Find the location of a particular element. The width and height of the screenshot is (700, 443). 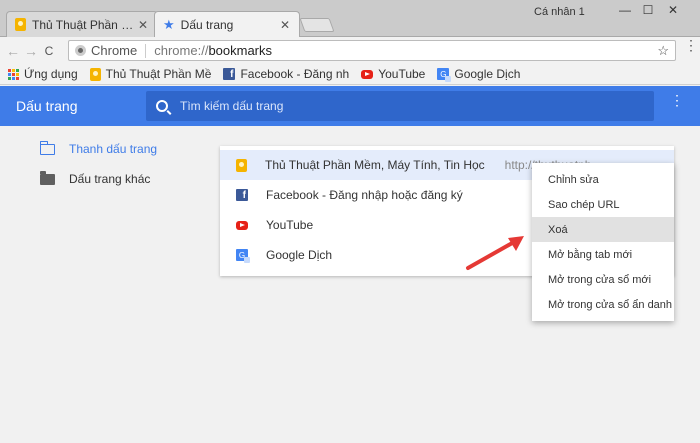

minimize-icon: — is located at coordinates (625, 10).